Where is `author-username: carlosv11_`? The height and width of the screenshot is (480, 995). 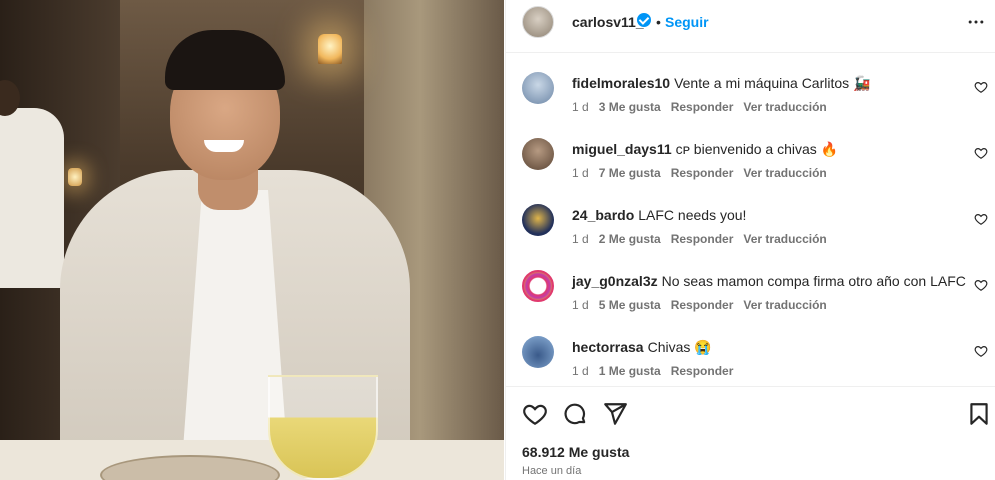
author-username: carlosv11_ is located at coordinates (608, 22).